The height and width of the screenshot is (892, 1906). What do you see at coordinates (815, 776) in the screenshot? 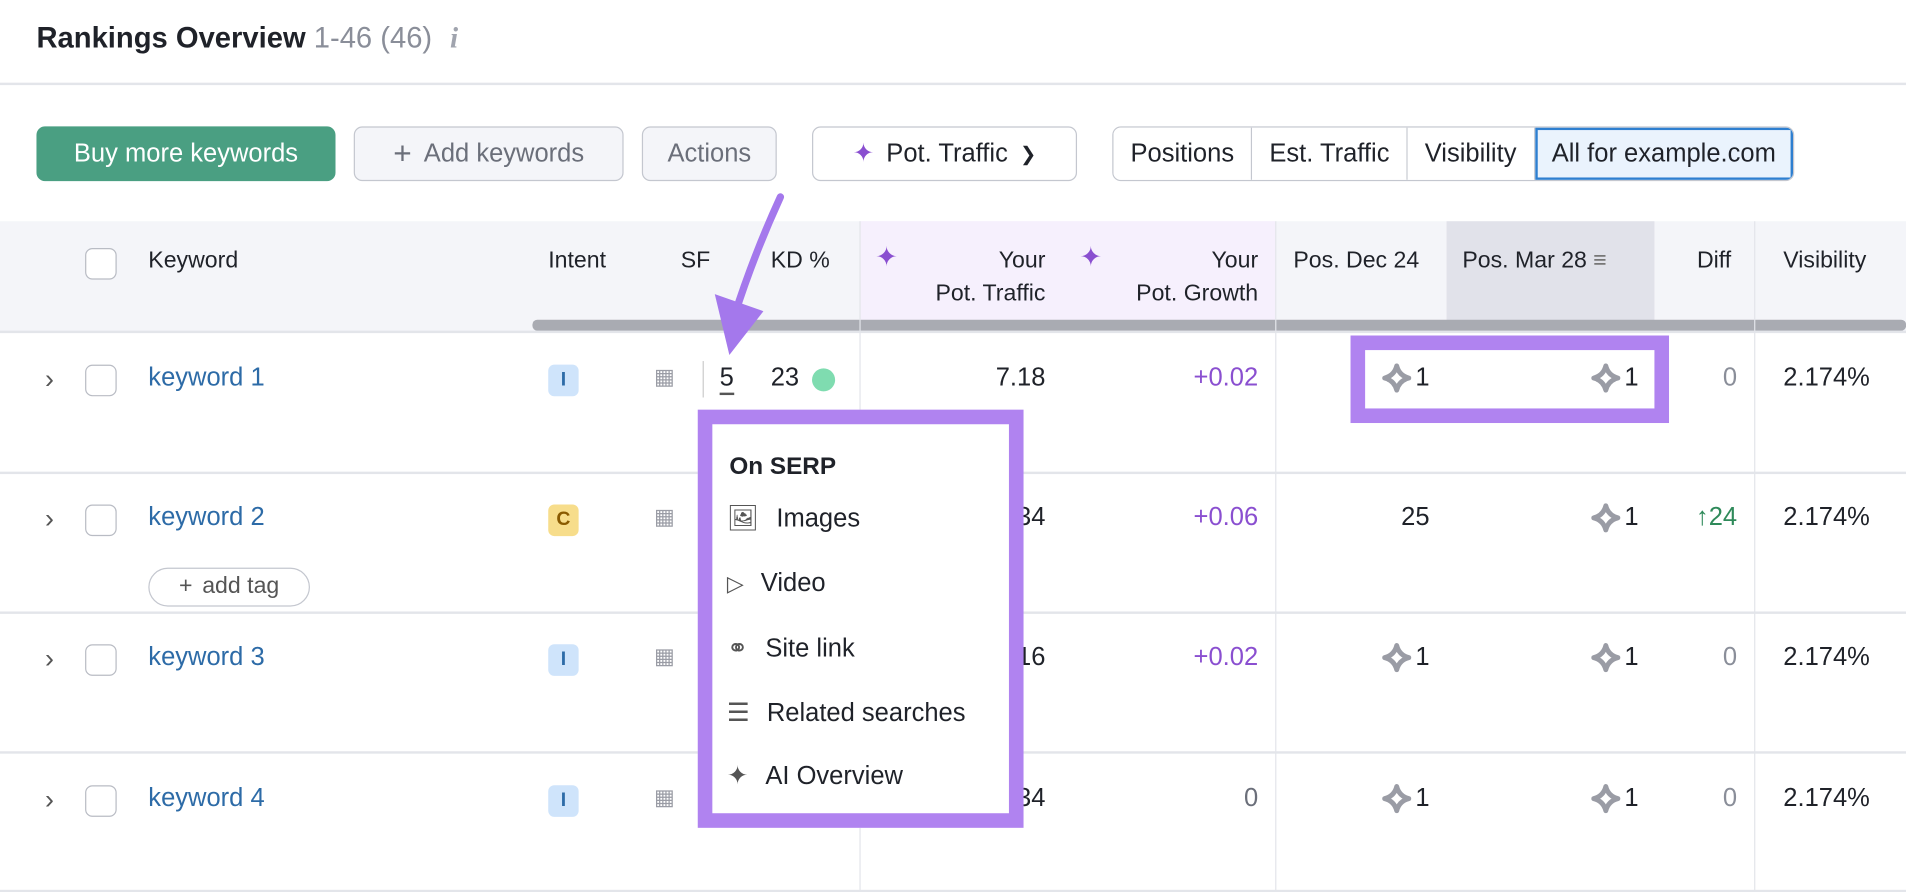
I see `serp-item-ai-overview: ✦ AI Overview` at bounding box center [815, 776].